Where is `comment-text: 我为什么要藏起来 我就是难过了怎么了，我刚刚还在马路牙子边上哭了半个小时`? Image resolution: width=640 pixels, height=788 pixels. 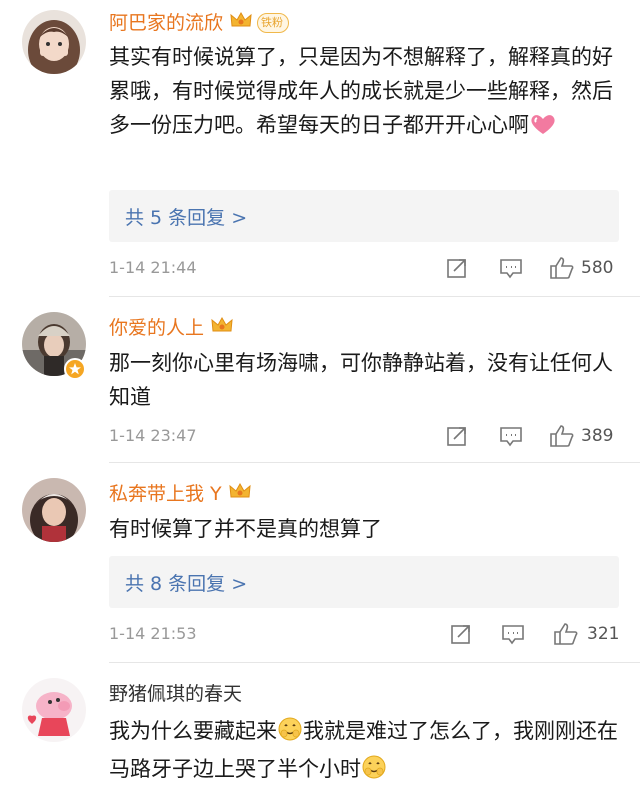
comment-text: 我为什么要藏起来 我就是难过了怎么了，我刚刚还在马路牙子边上哭了半个小时 is located at coordinates (363, 751).